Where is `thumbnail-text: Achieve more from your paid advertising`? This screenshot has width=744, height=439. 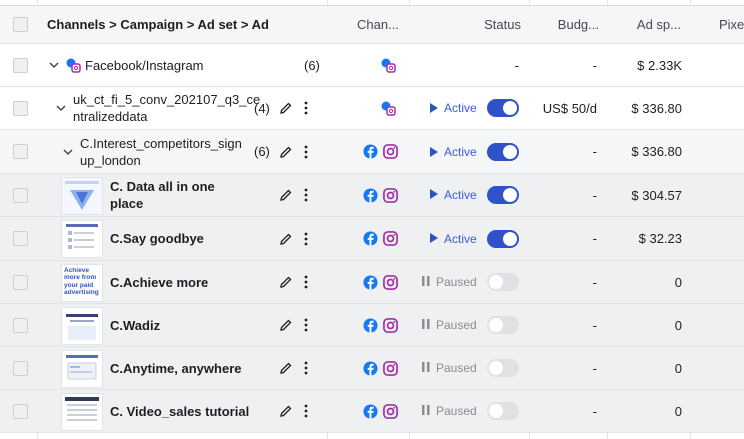 thumbnail-text: Achieve more from your paid advertising is located at coordinates (81, 281).